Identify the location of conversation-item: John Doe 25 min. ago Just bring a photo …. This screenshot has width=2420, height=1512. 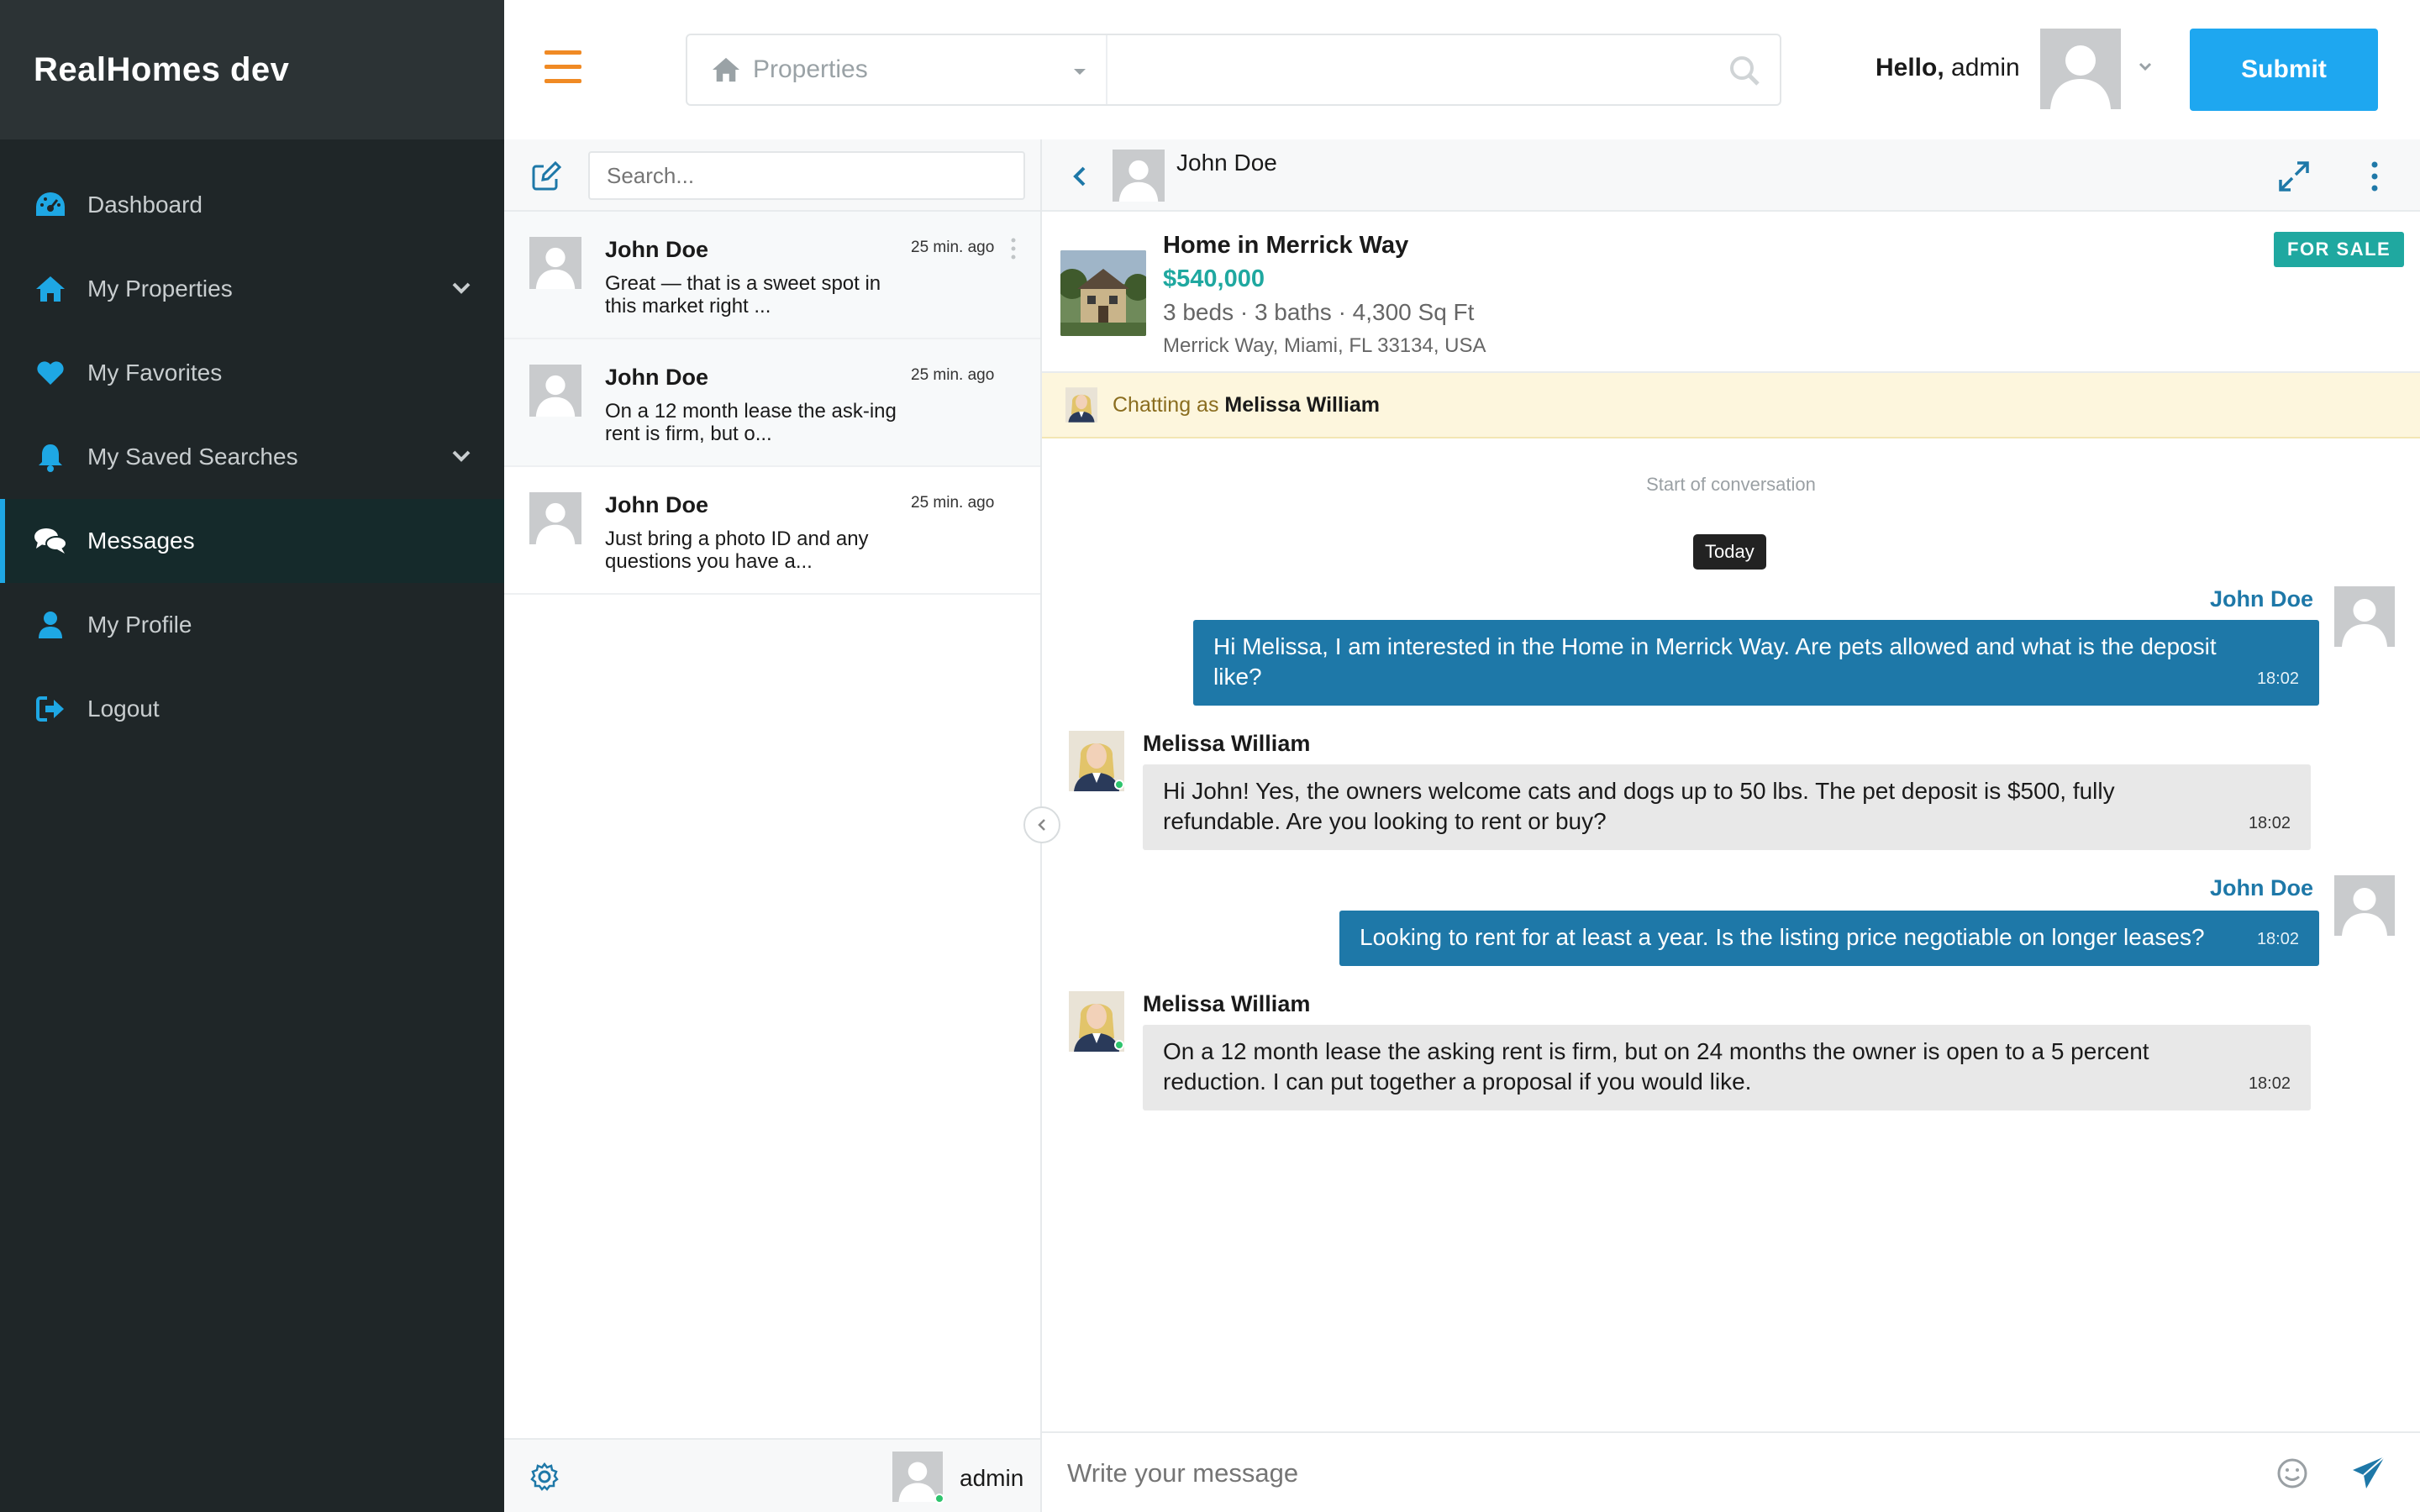
(772, 531).